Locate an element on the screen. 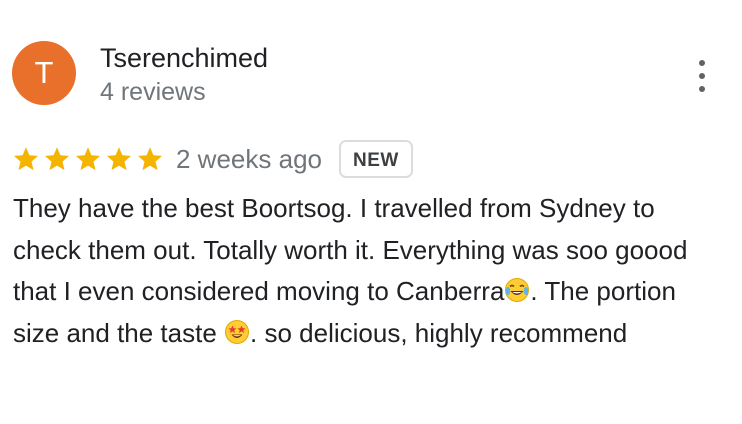  more-vert-icon is located at coordinates (702, 76).